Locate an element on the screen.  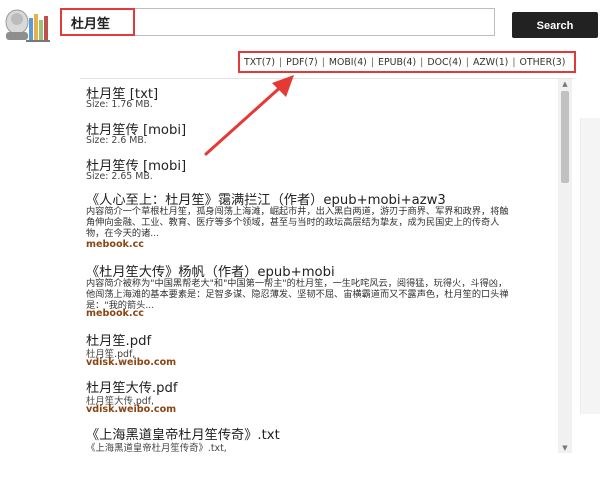
site-logo is located at coordinates (27, 25).